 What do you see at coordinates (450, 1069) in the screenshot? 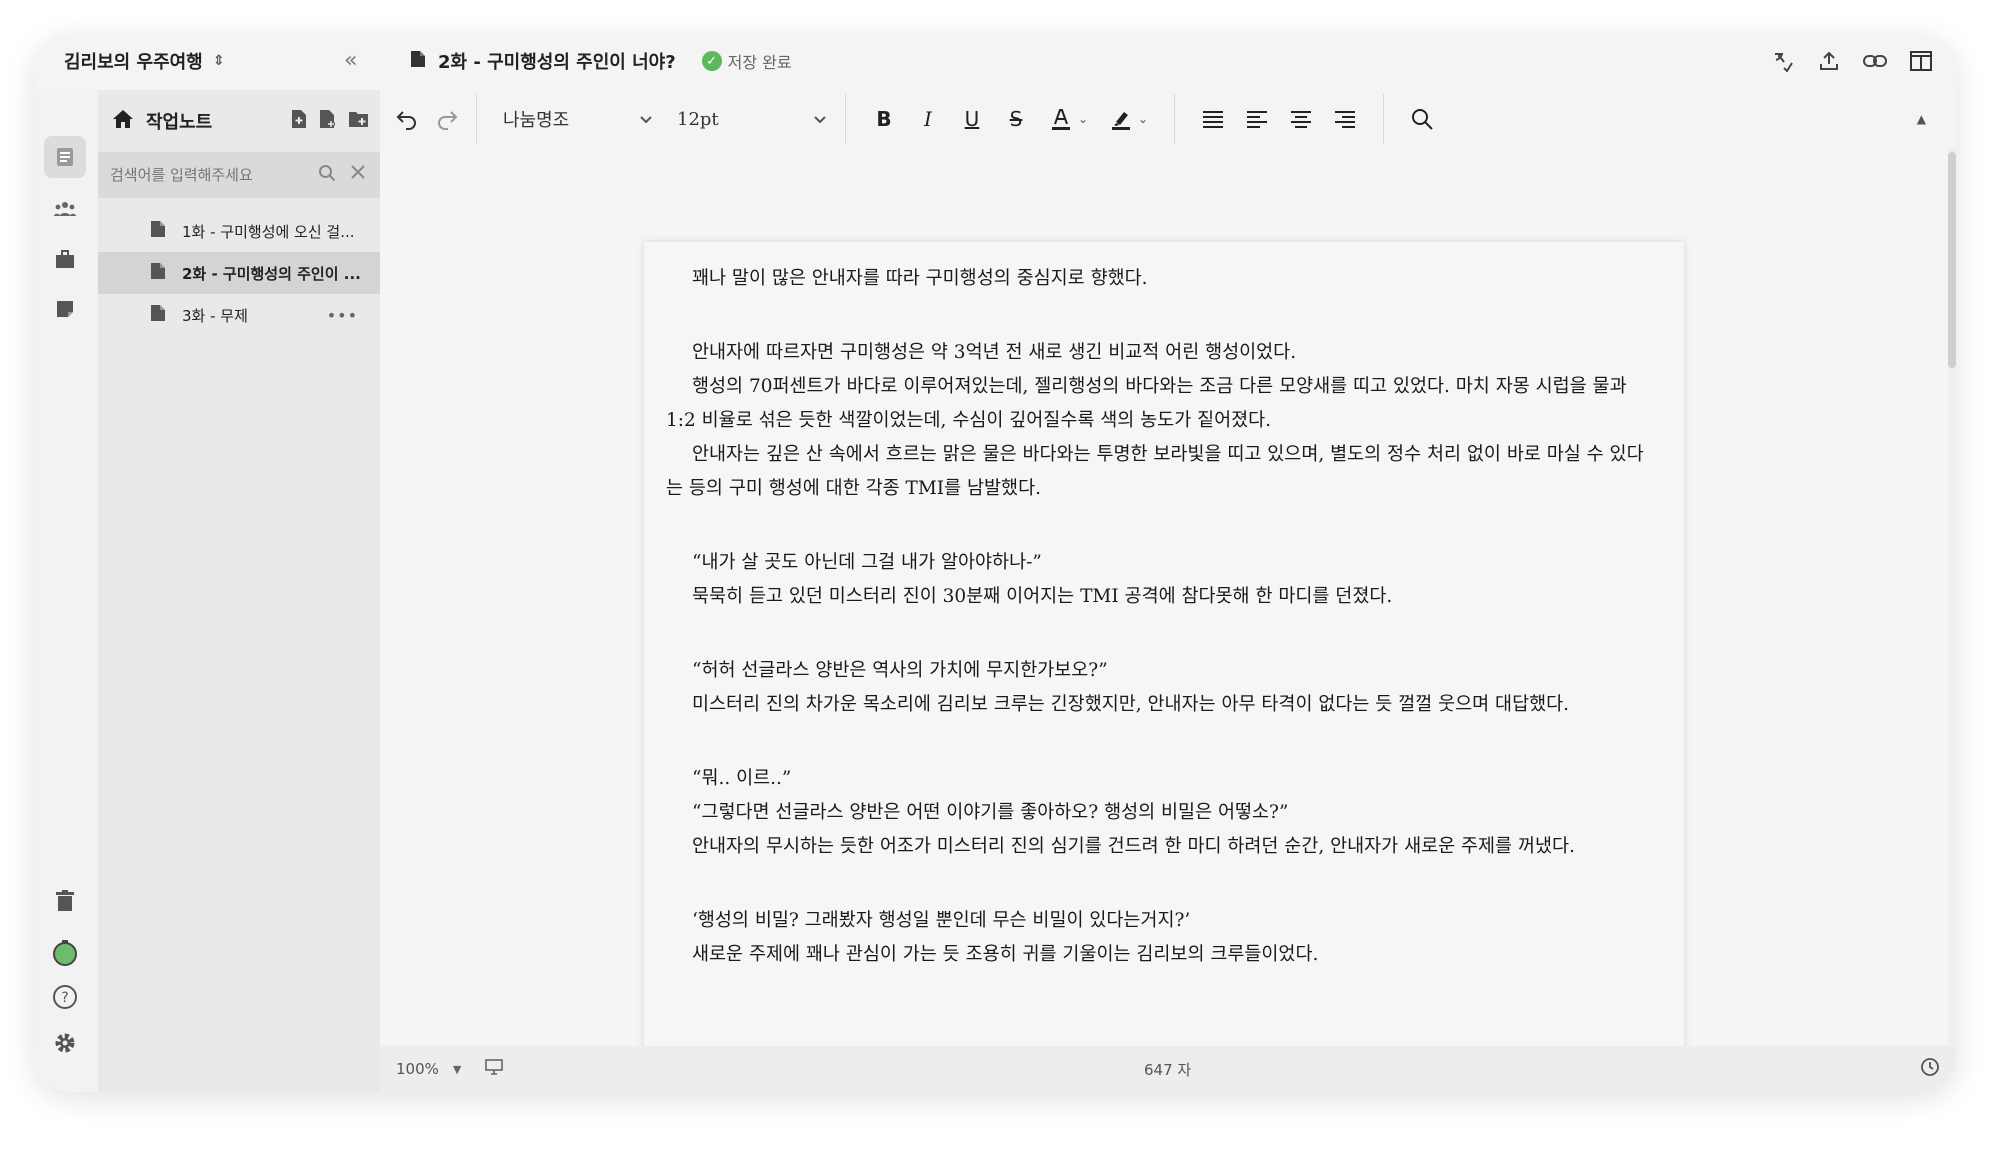
I see `zoom-select: 100% ▼` at bounding box center [450, 1069].